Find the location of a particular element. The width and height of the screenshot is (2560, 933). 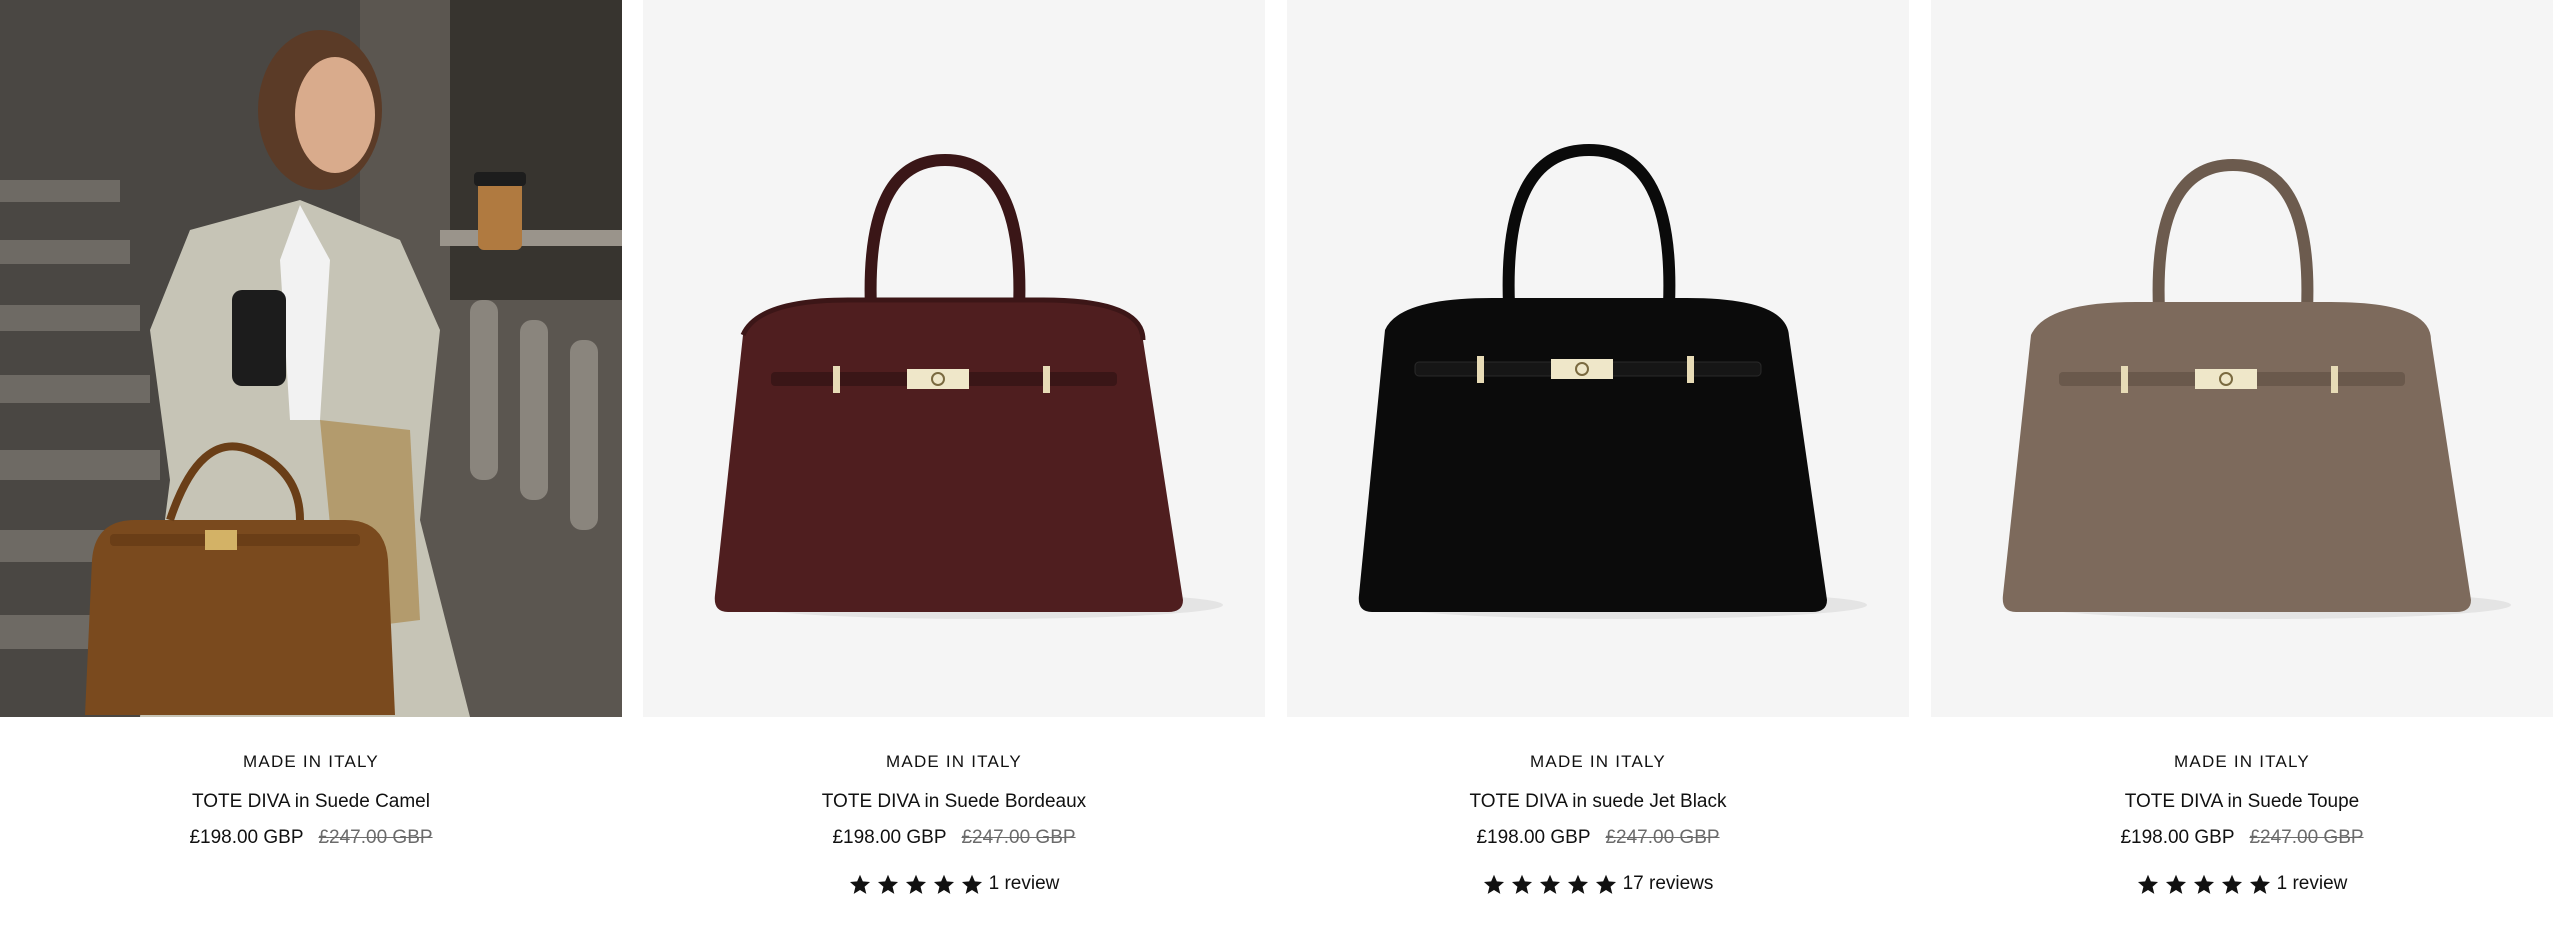

handbag-bordeaux-image is located at coordinates (968, 386).